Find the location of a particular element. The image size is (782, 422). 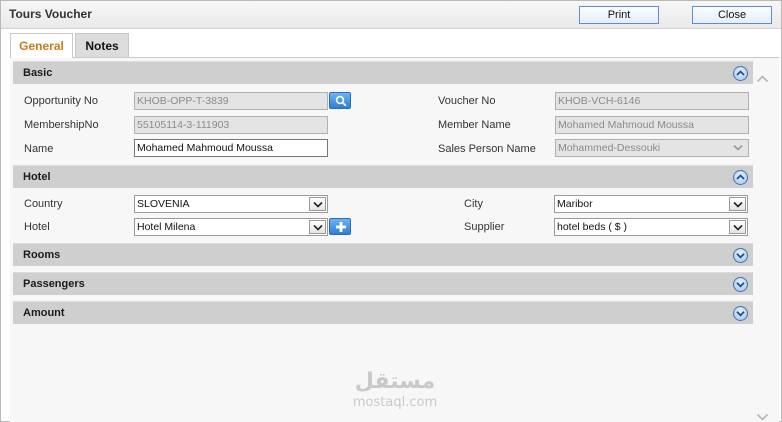

section-passengers-header: Passengers is located at coordinates (383, 283).